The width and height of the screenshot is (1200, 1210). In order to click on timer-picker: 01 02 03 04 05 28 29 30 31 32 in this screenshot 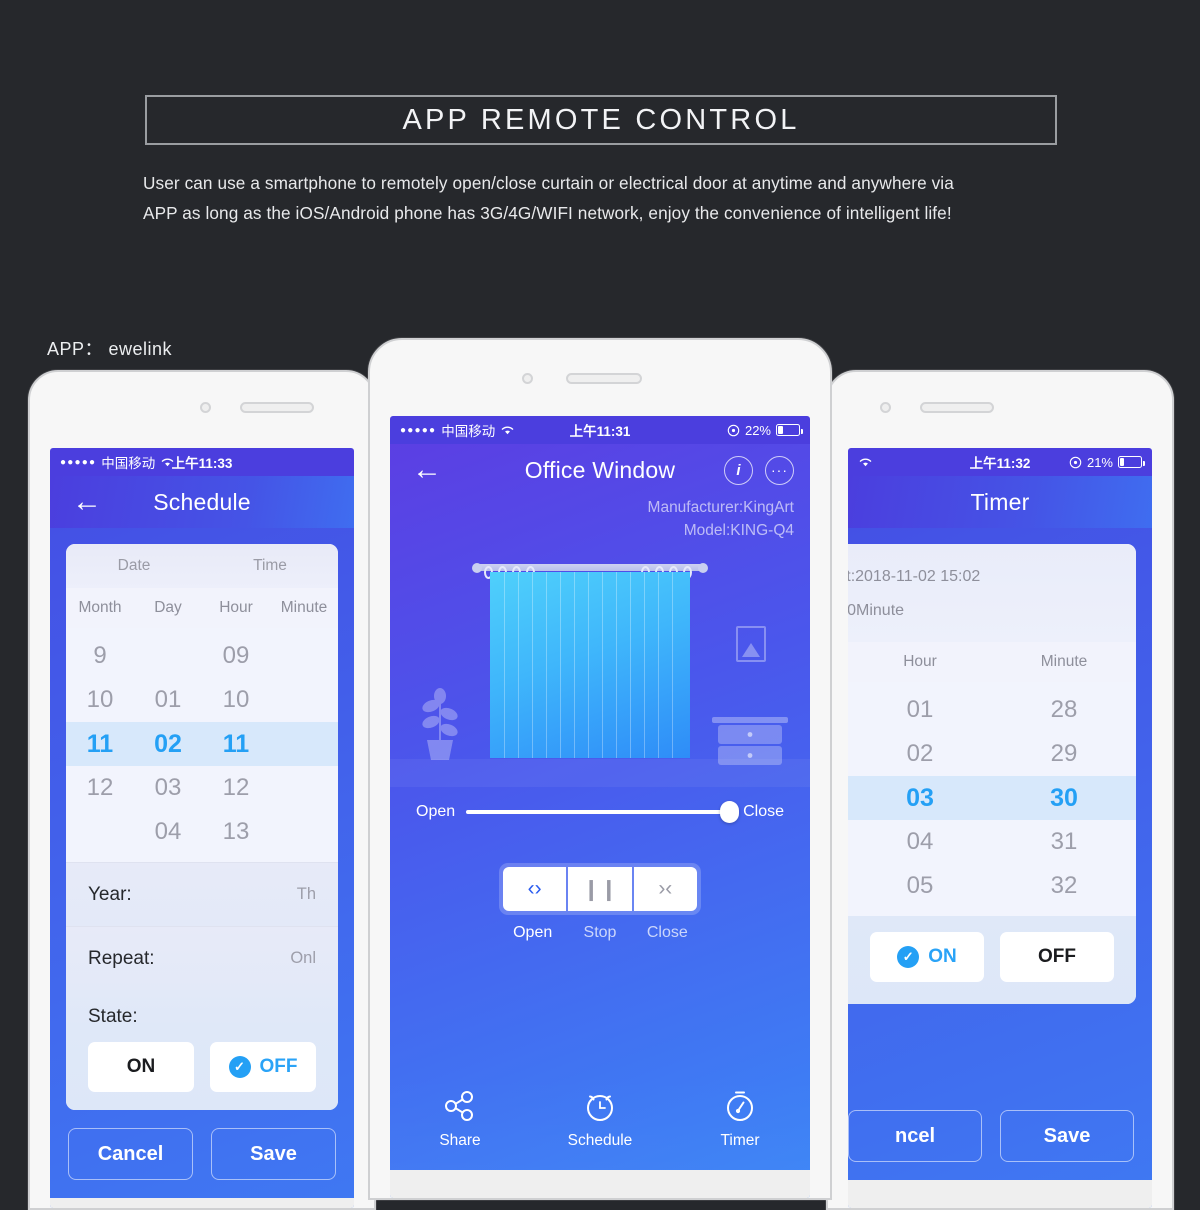, I will do `click(992, 799)`.